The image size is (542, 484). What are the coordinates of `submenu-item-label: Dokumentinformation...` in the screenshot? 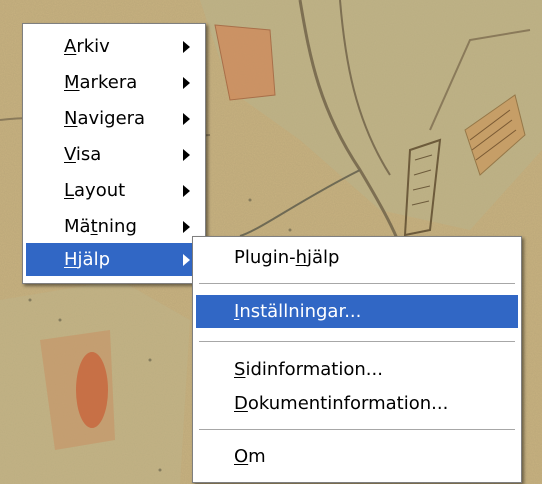 It's located at (322, 403).